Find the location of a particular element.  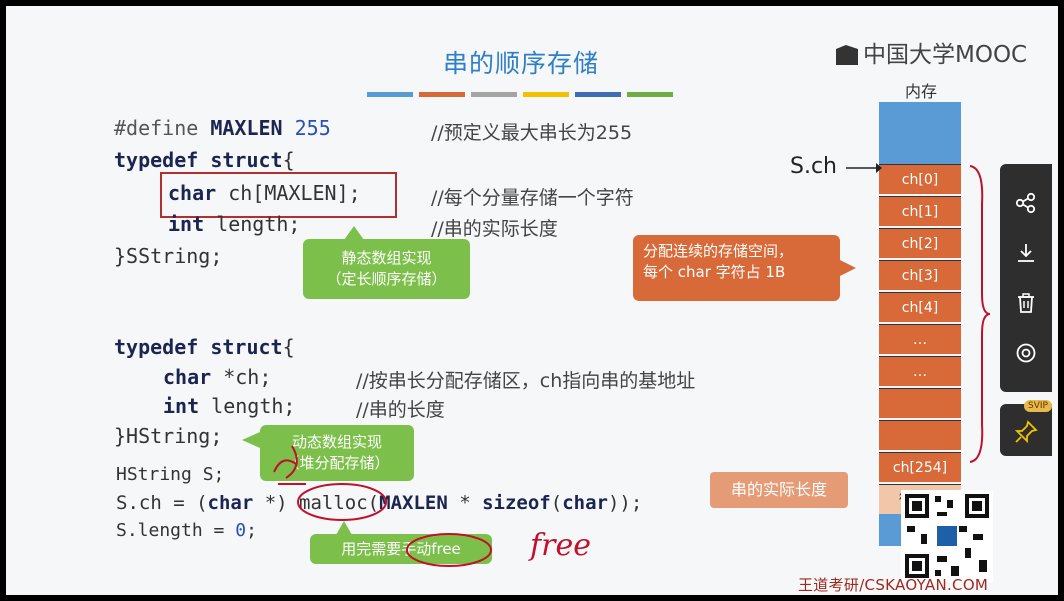

alloc-callout: 分配连续的存储空间， 每个 char 字符占 1B is located at coordinates (736, 268).